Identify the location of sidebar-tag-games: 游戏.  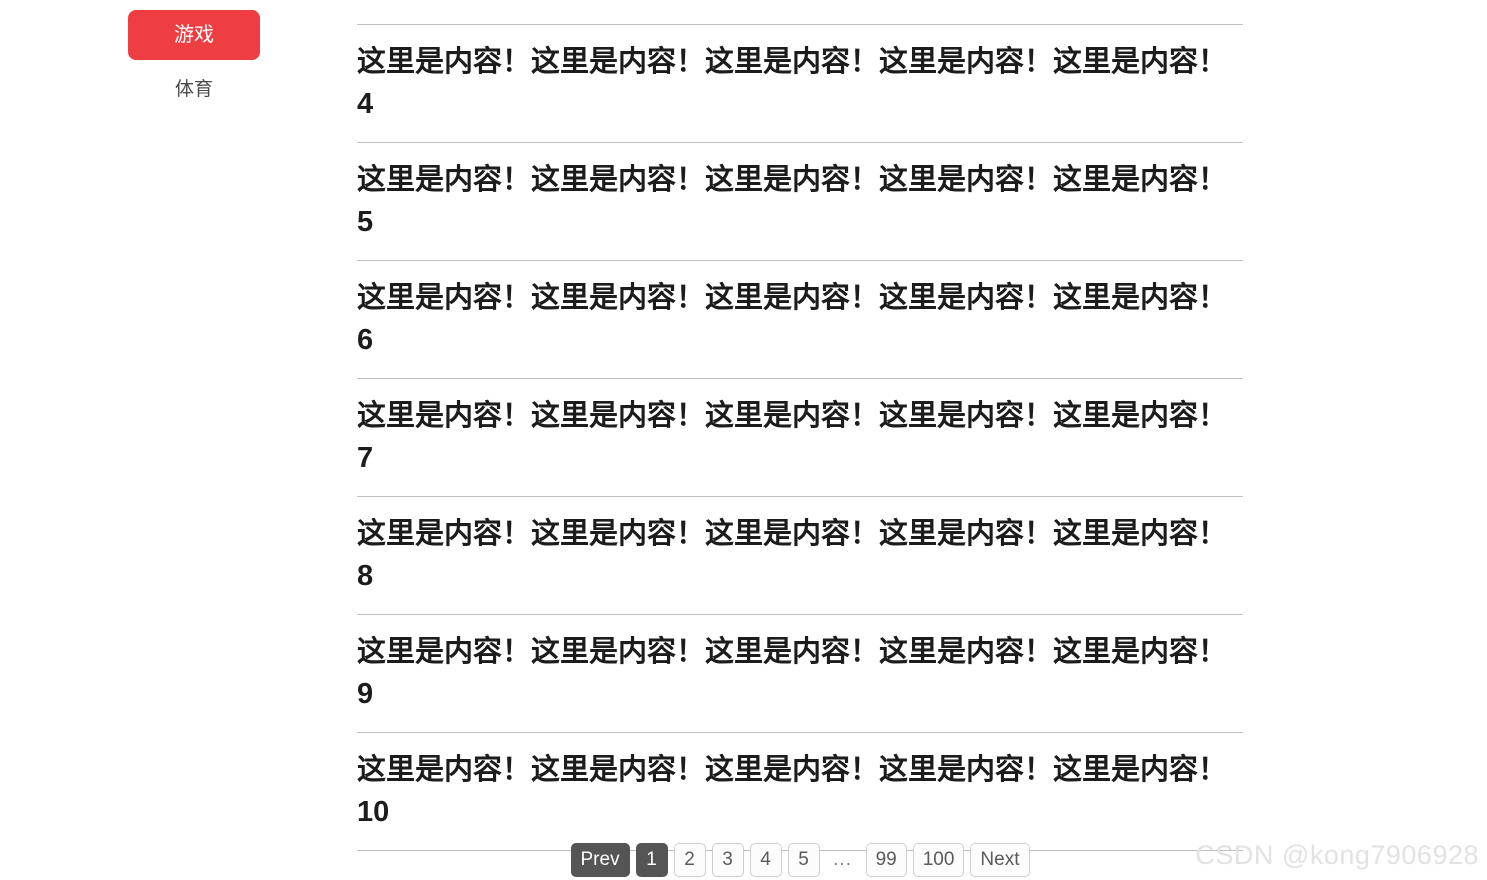
(194, 35).